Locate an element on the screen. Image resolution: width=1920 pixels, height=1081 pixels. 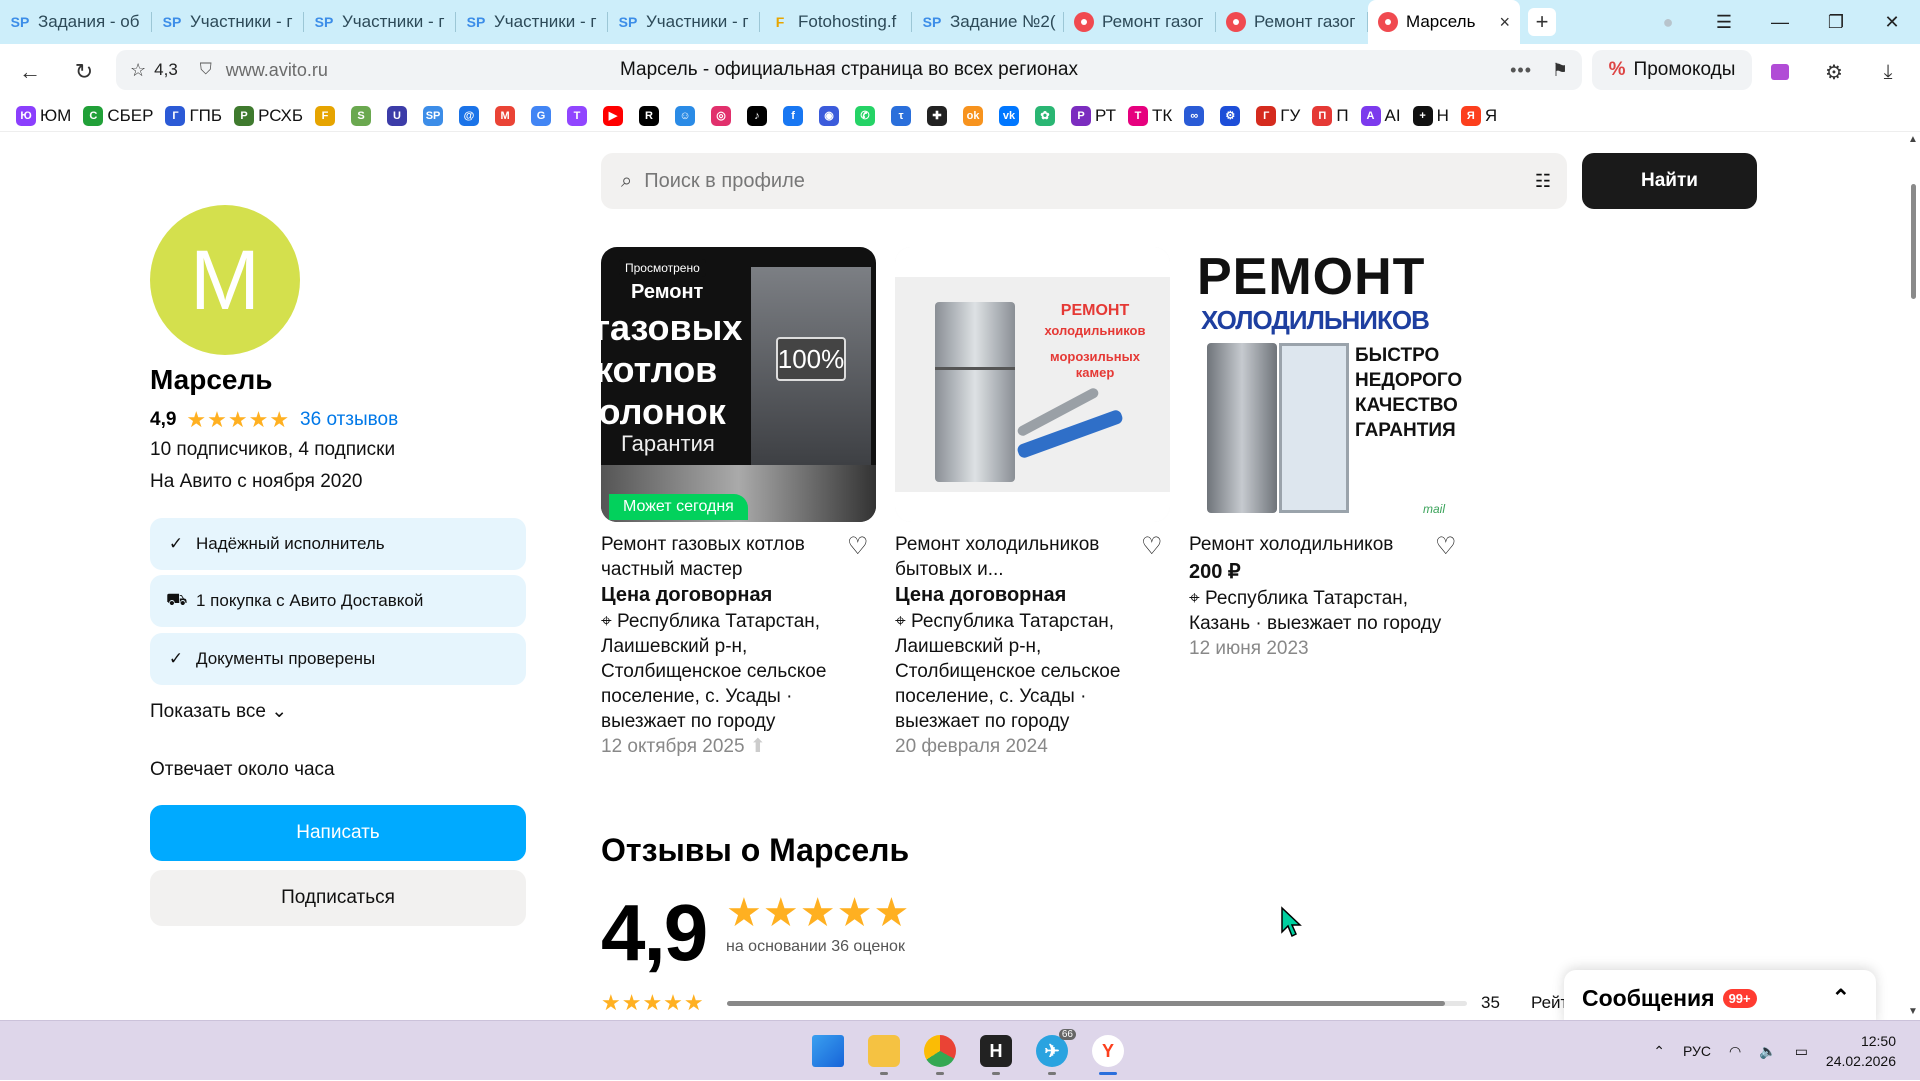
bookmark-item: Г ГУ is located at coordinates (1278, 115).